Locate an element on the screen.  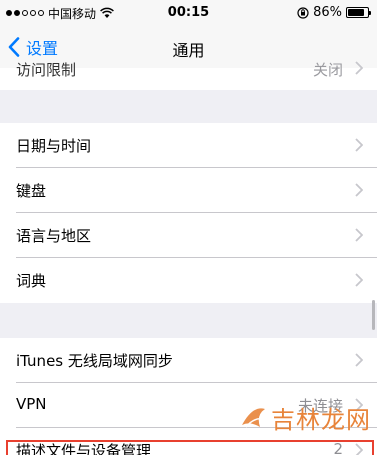
settings-row-keyboard: 键盘 is located at coordinates (188, 190).